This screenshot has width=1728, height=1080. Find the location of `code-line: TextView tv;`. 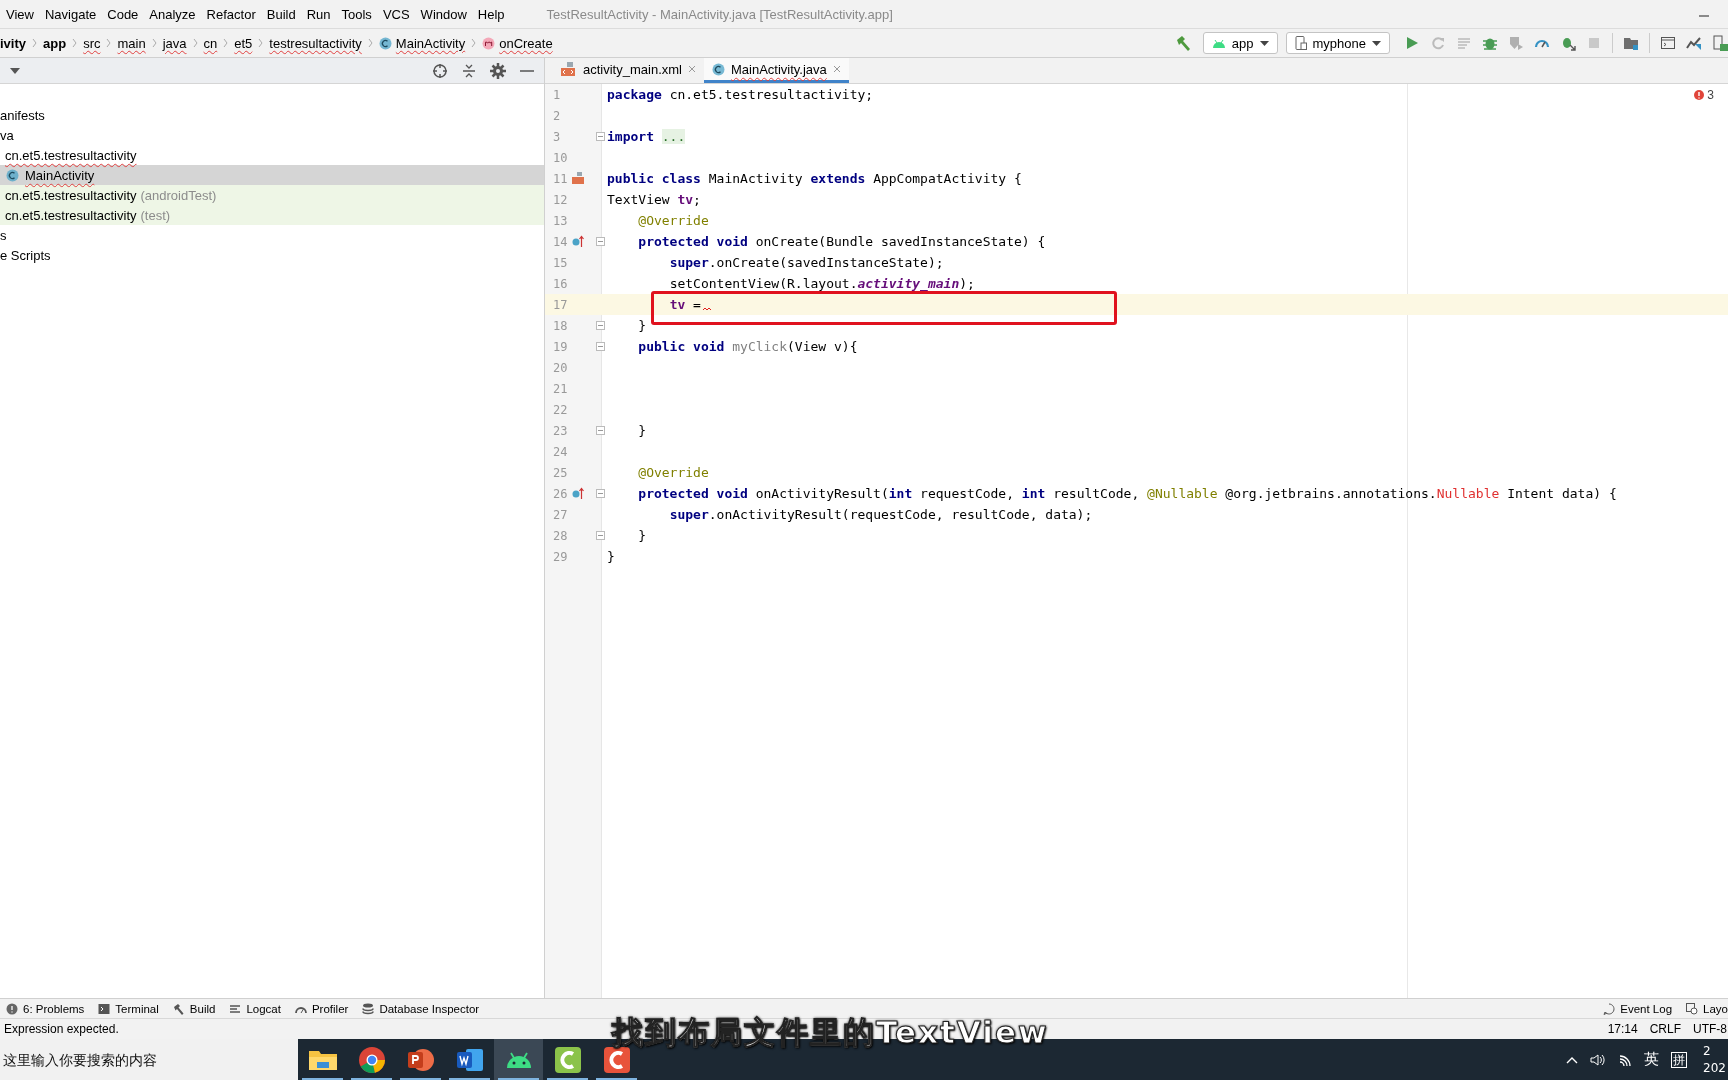

code-line: TextView tv; is located at coordinates (654, 200).